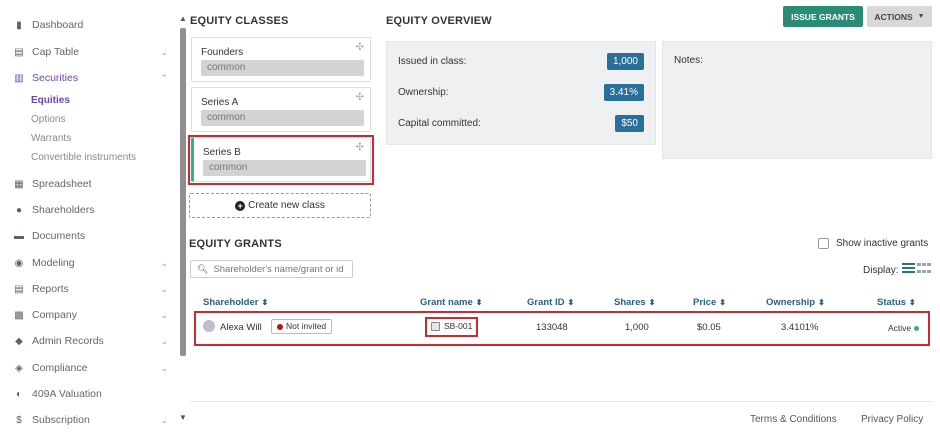  I want to click on grant-search-input: 🔍︎ Shareholder's name/grant or id, so click(271, 269).